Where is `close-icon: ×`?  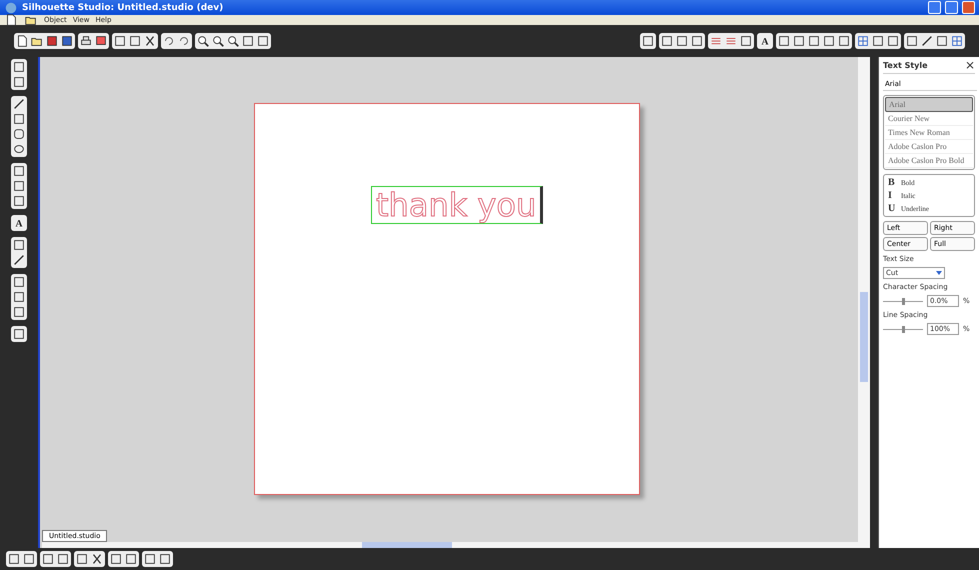
close-icon: × is located at coordinates (969, 65).